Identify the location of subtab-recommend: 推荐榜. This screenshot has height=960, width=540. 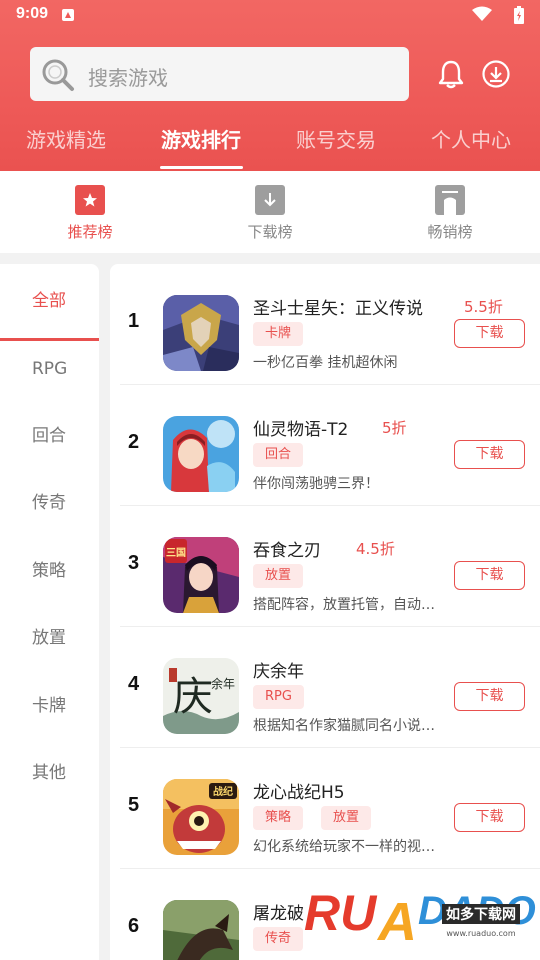
(90, 213).